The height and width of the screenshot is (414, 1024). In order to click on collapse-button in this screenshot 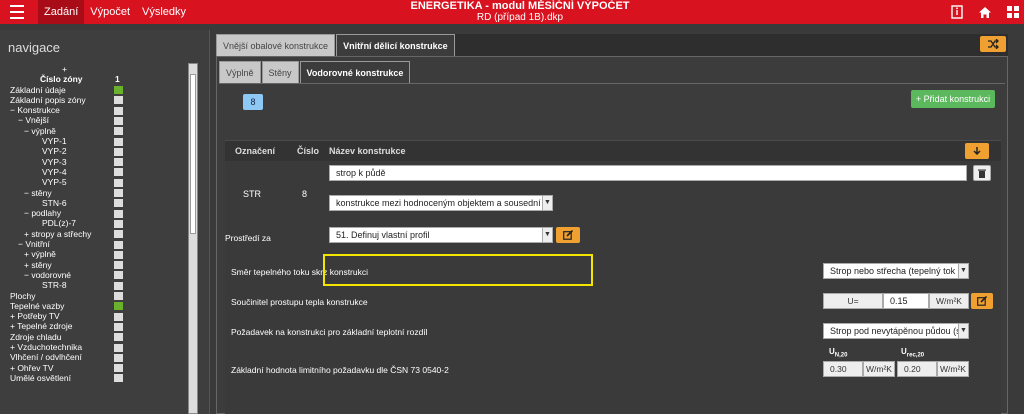, I will do `click(977, 151)`.